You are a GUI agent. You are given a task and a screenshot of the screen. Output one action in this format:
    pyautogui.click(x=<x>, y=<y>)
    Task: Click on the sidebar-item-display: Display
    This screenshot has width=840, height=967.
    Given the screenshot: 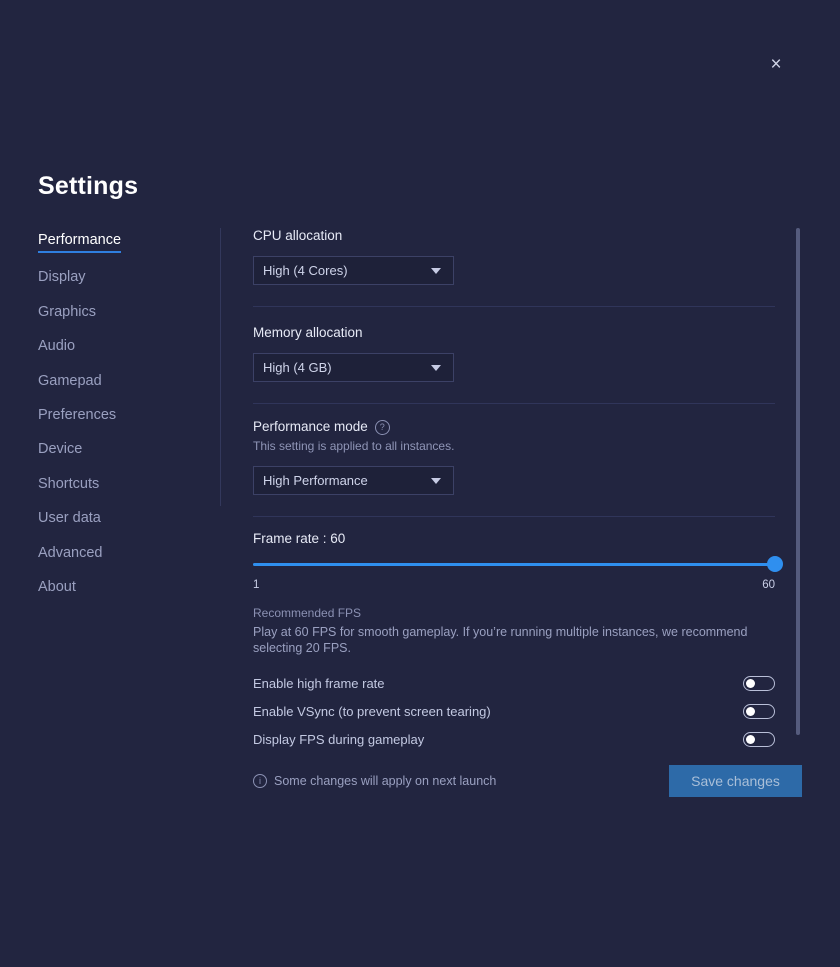 What is the action you would take?
    pyautogui.click(x=62, y=278)
    